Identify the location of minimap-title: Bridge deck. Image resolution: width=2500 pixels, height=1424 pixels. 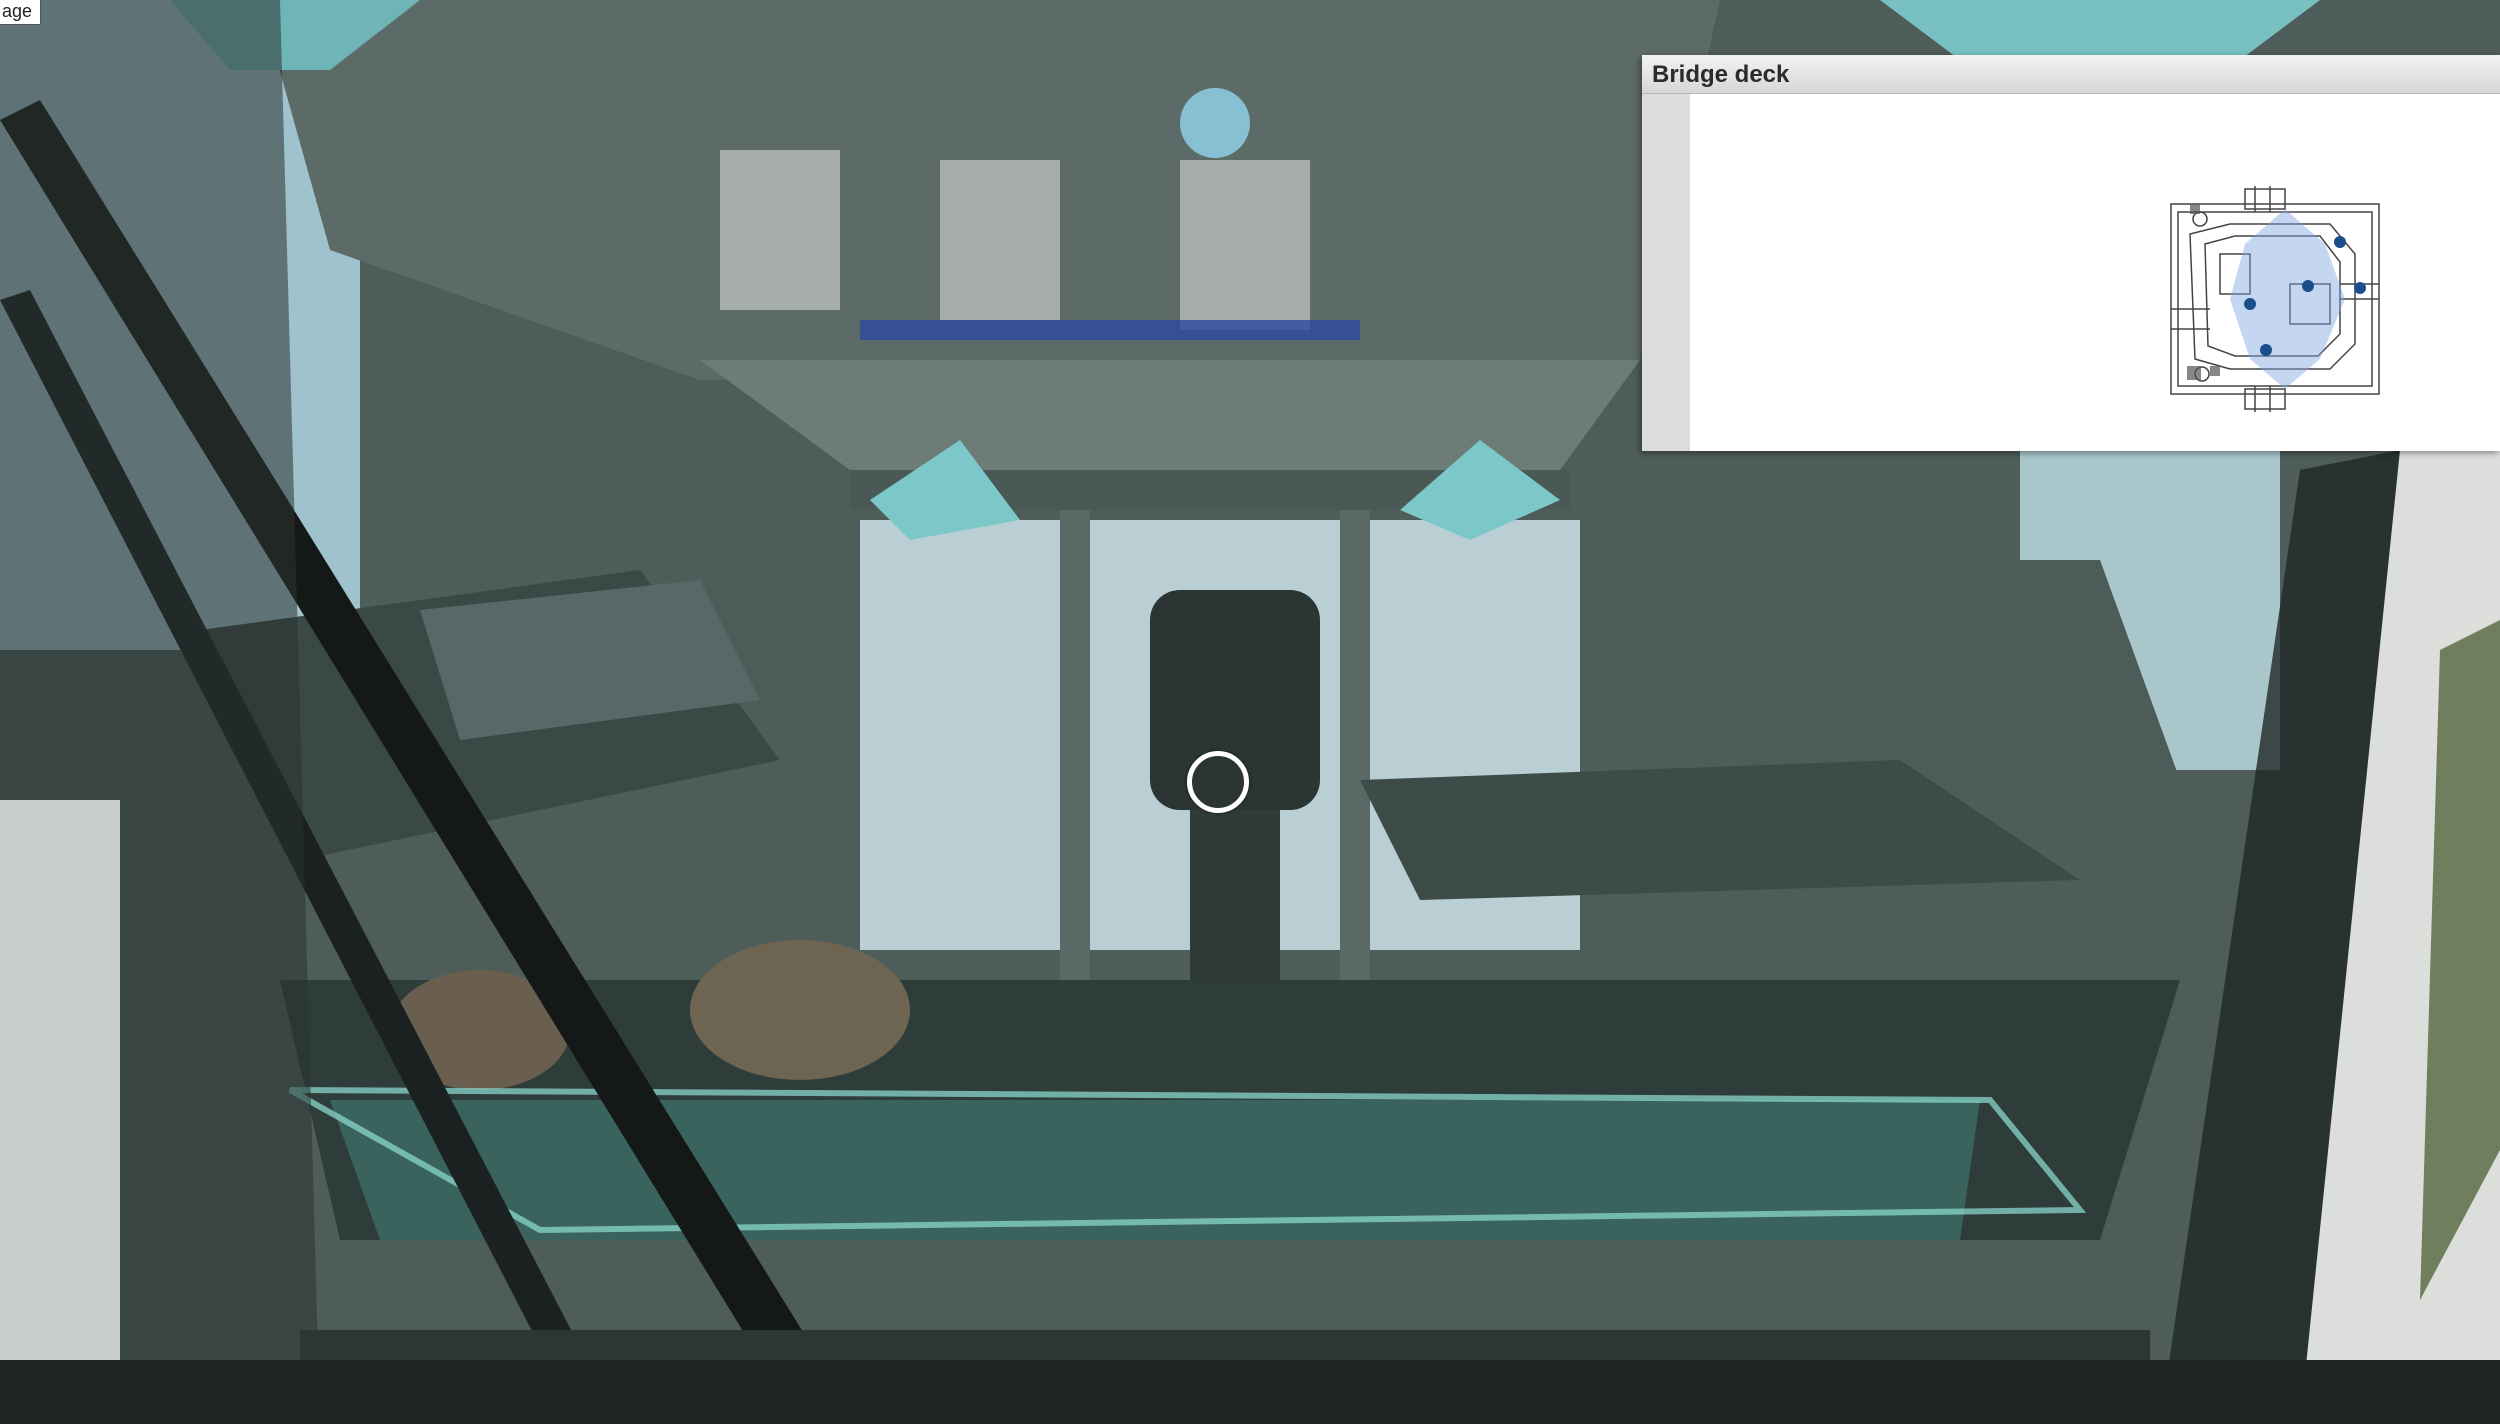
(1721, 74).